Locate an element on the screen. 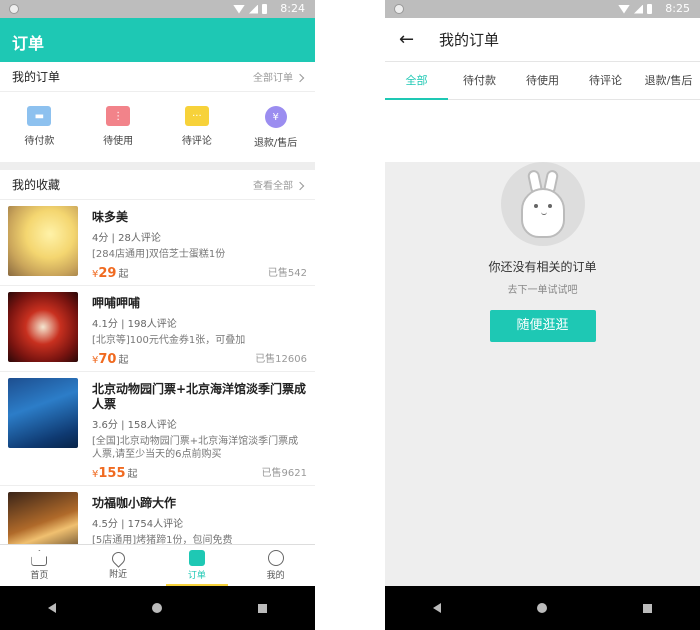 This screenshot has height=630, width=700. profile-icon is located at coordinates (275, 558).